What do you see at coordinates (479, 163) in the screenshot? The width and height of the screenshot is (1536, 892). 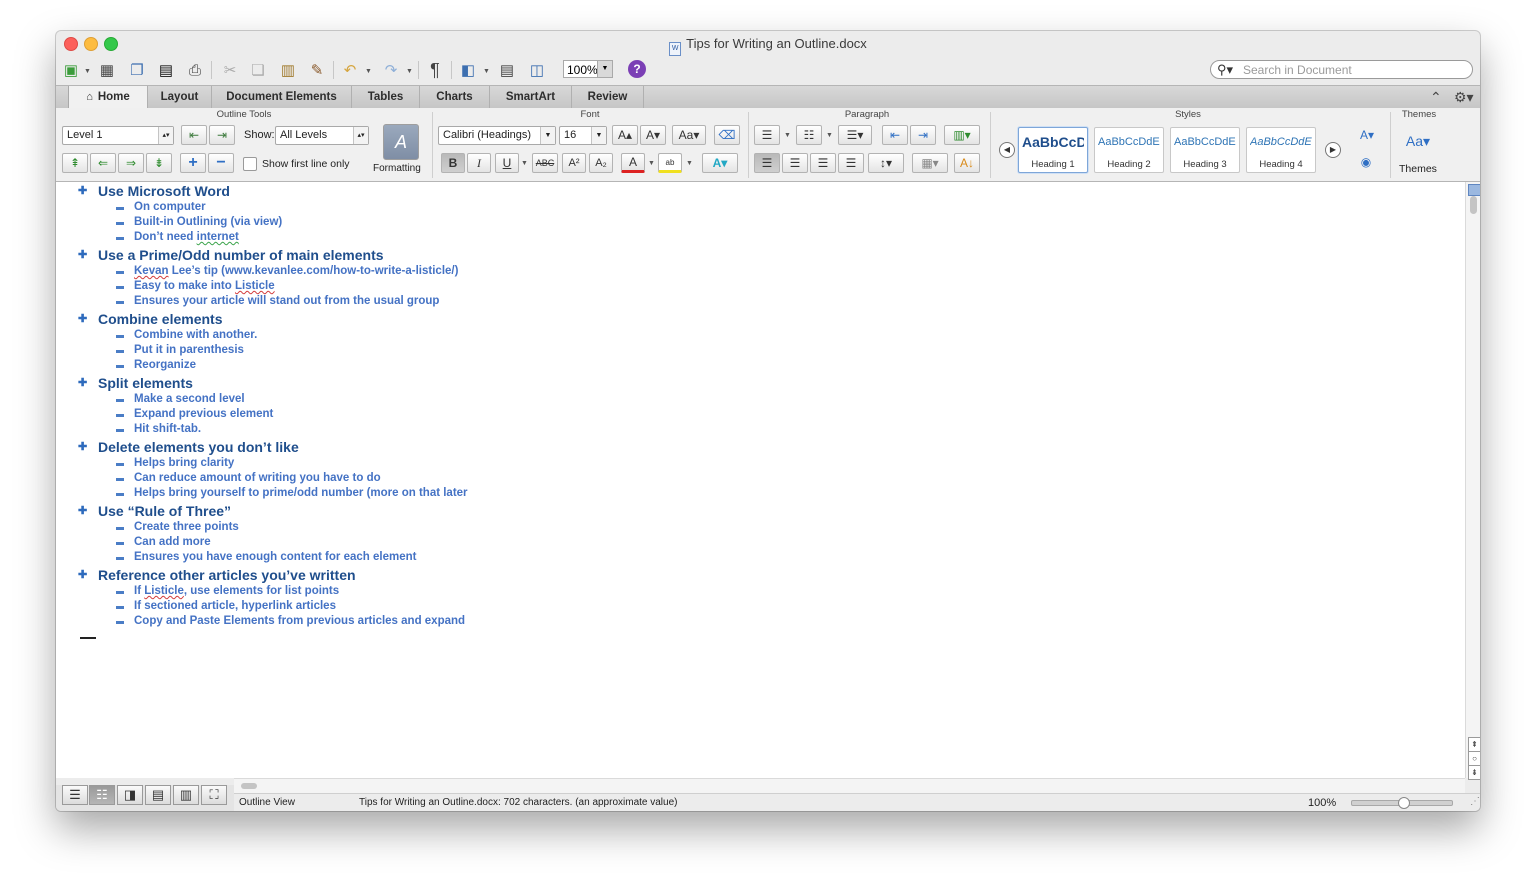 I see `italic-button: I` at bounding box center [479, 163].